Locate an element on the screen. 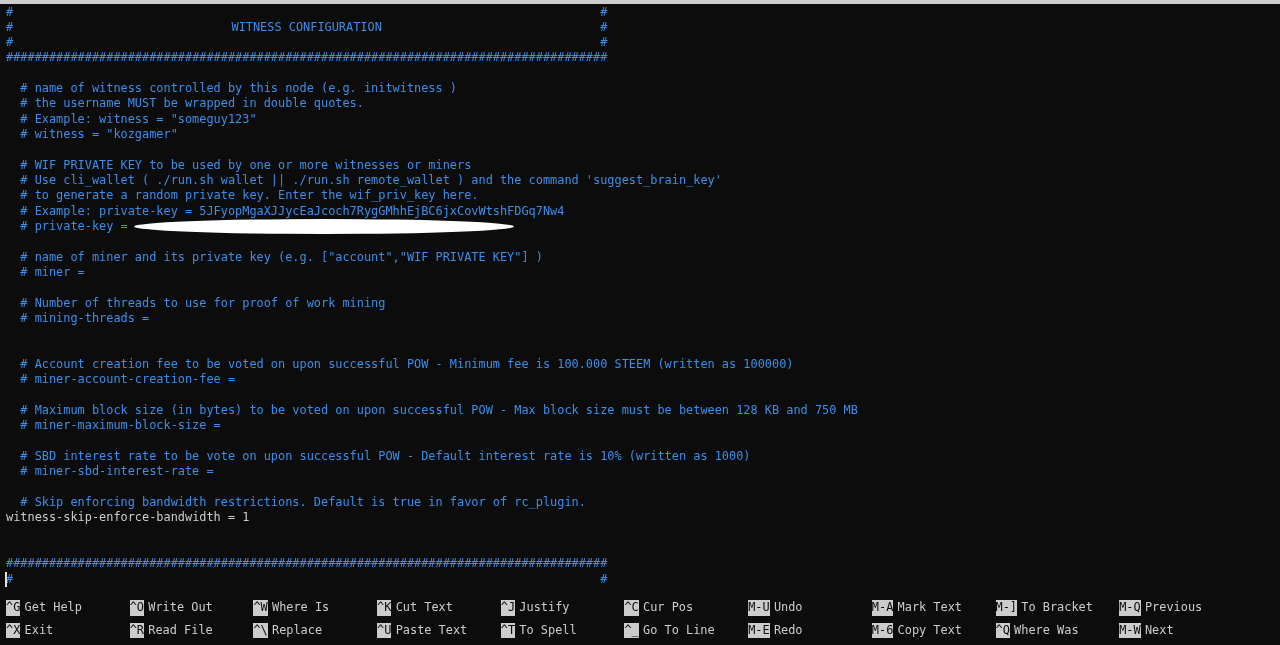  shortcut-key: M-6 is located at coordinates (882, 630).